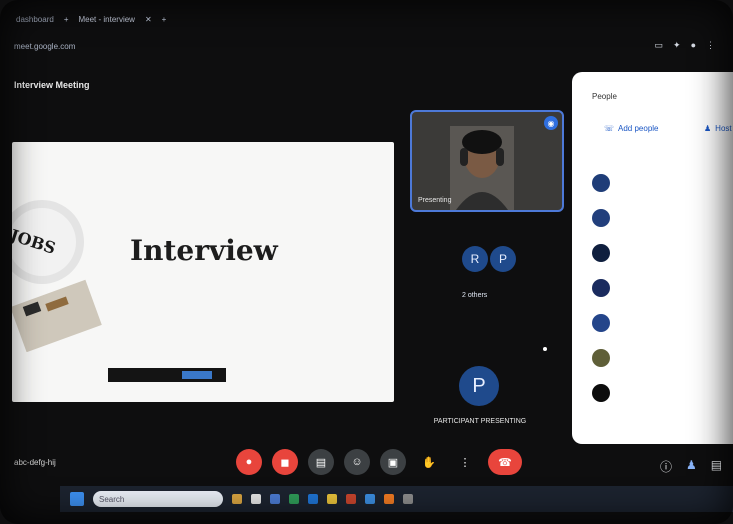 This screenshot has width=733, height=524. I want to click on slide-footer-bar, so click(167, 375).